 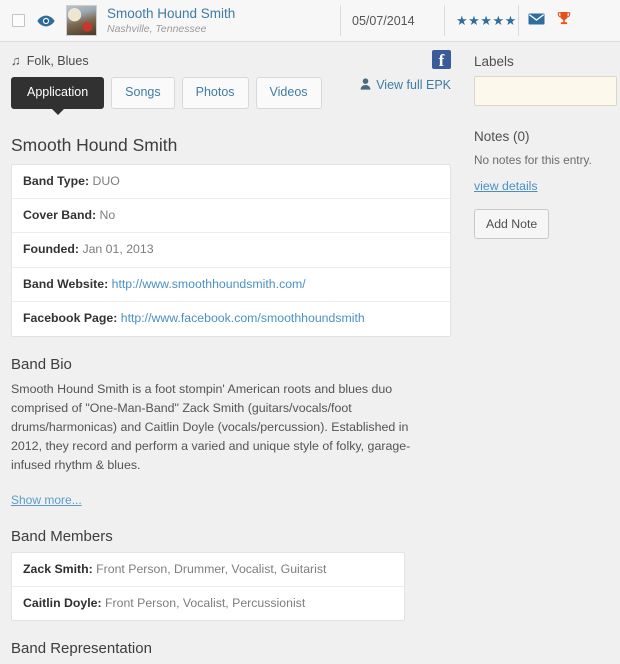 What do you see at coordinates (405, 71) in the screenshot?
I see `social-block: f View full EPK` at bounding box center [405, 71].